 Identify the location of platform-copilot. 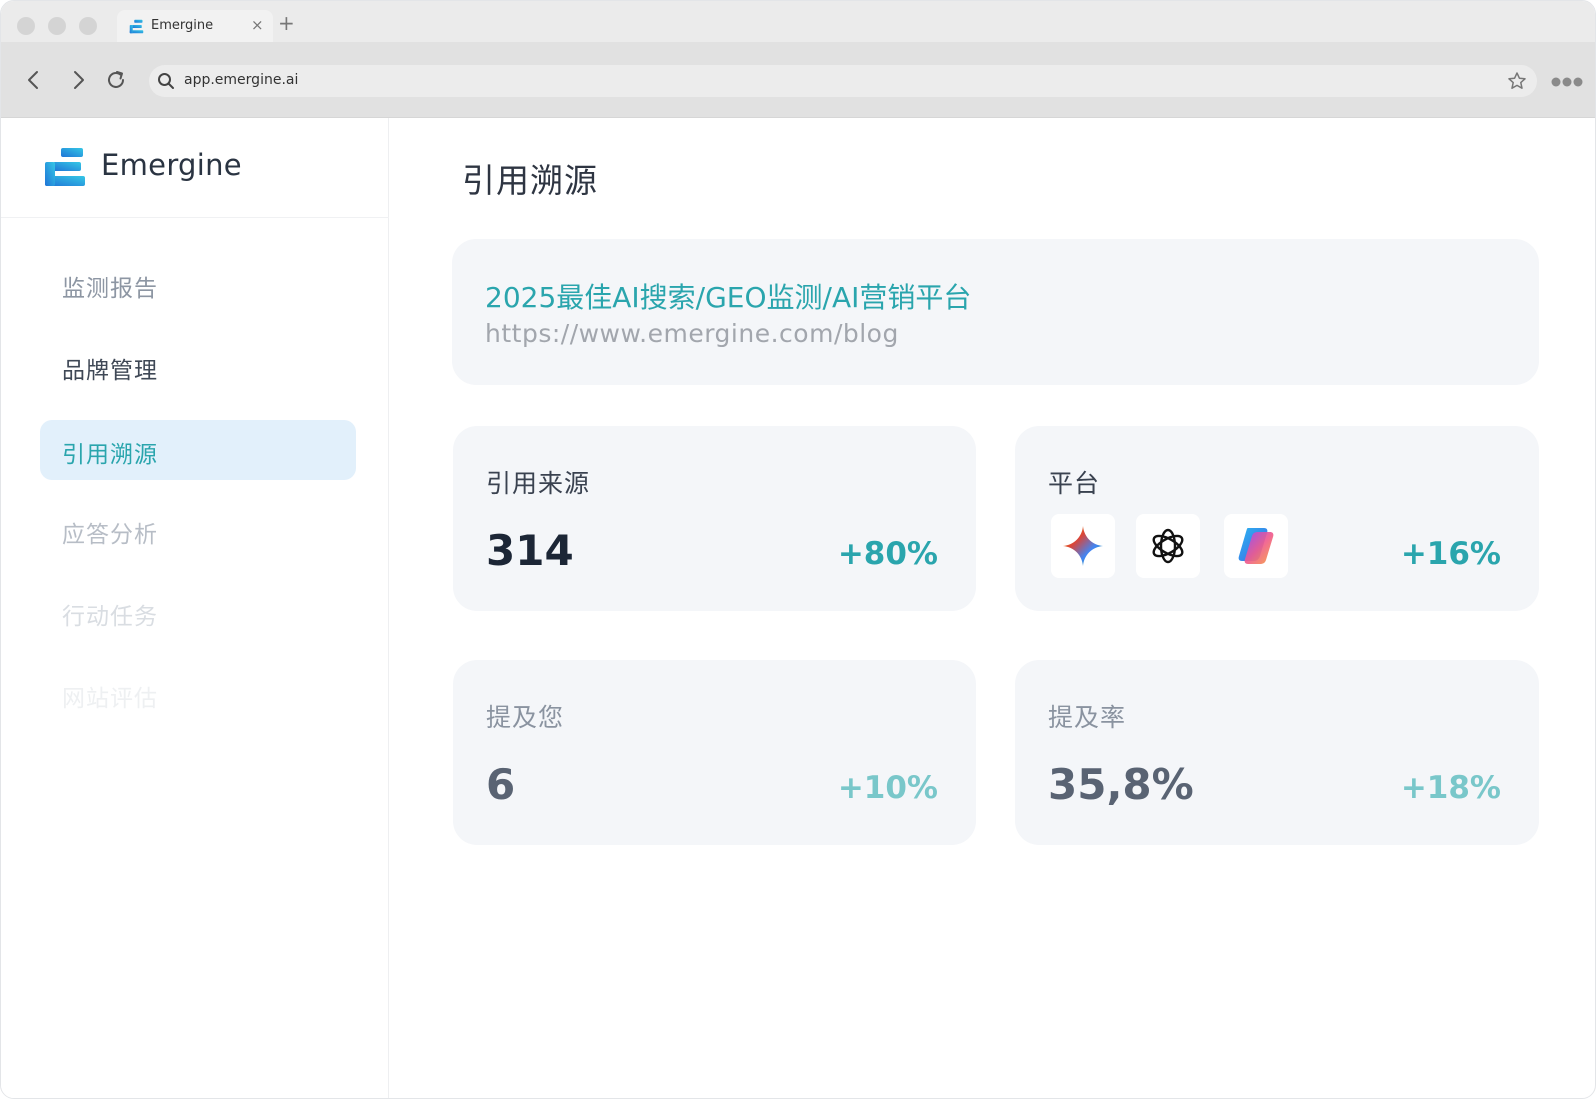
(1256, 546).